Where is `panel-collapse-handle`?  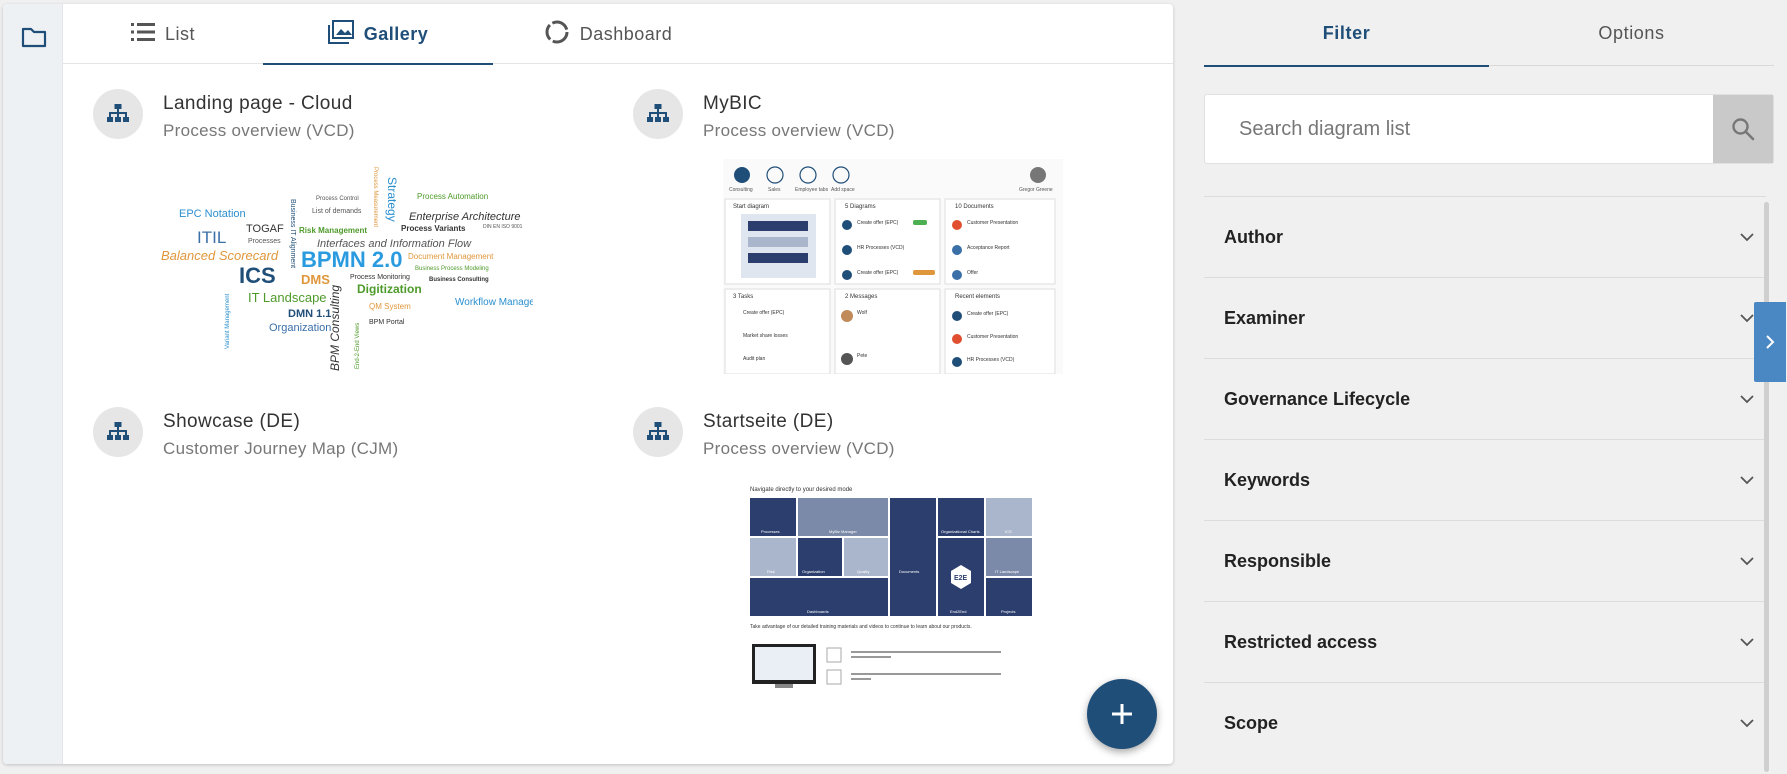 panel-collapse-handle is located at coordinates (1770, 342).